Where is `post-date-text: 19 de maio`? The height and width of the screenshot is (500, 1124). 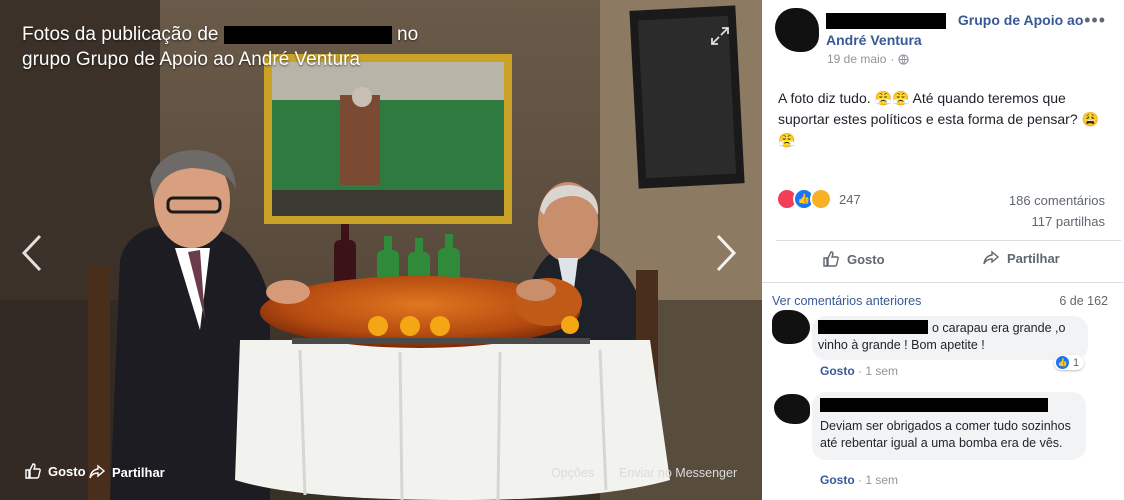 post-date-text: 19 de maio is located at coordinates (856, 59).